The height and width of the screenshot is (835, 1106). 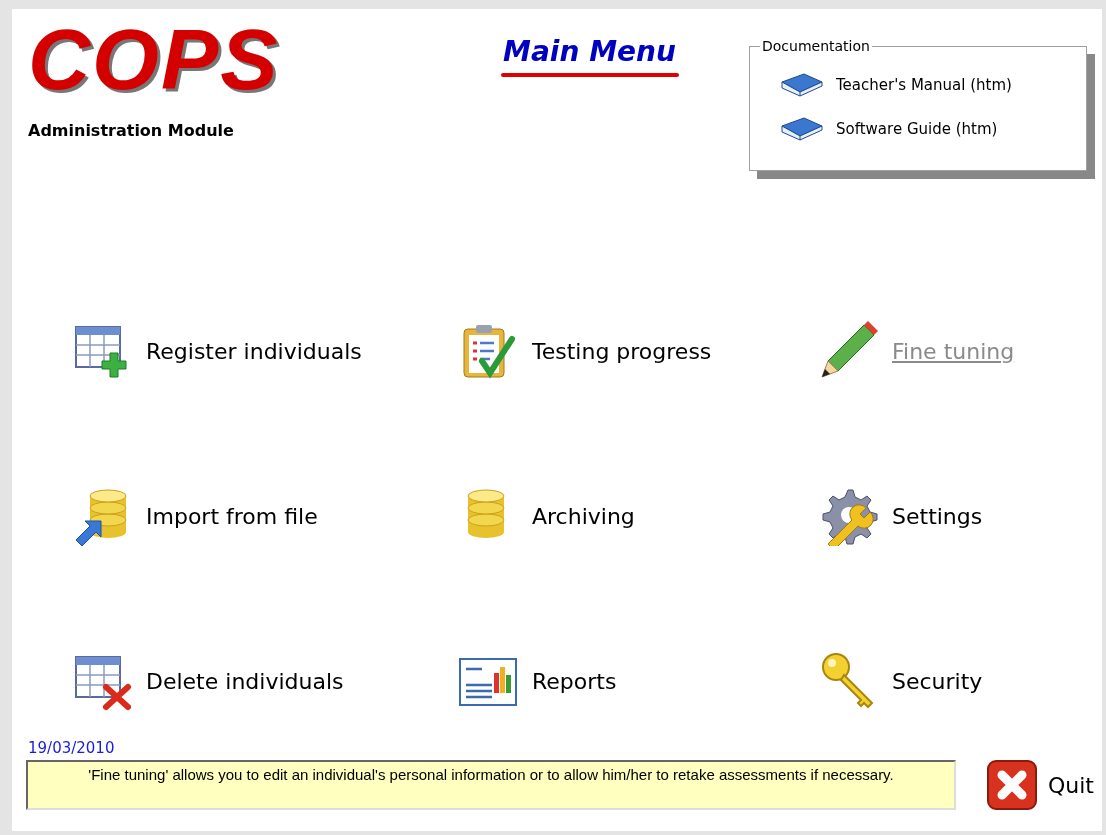 I want to click on menu-item: Delete individuals, so click(x=265, y=681).